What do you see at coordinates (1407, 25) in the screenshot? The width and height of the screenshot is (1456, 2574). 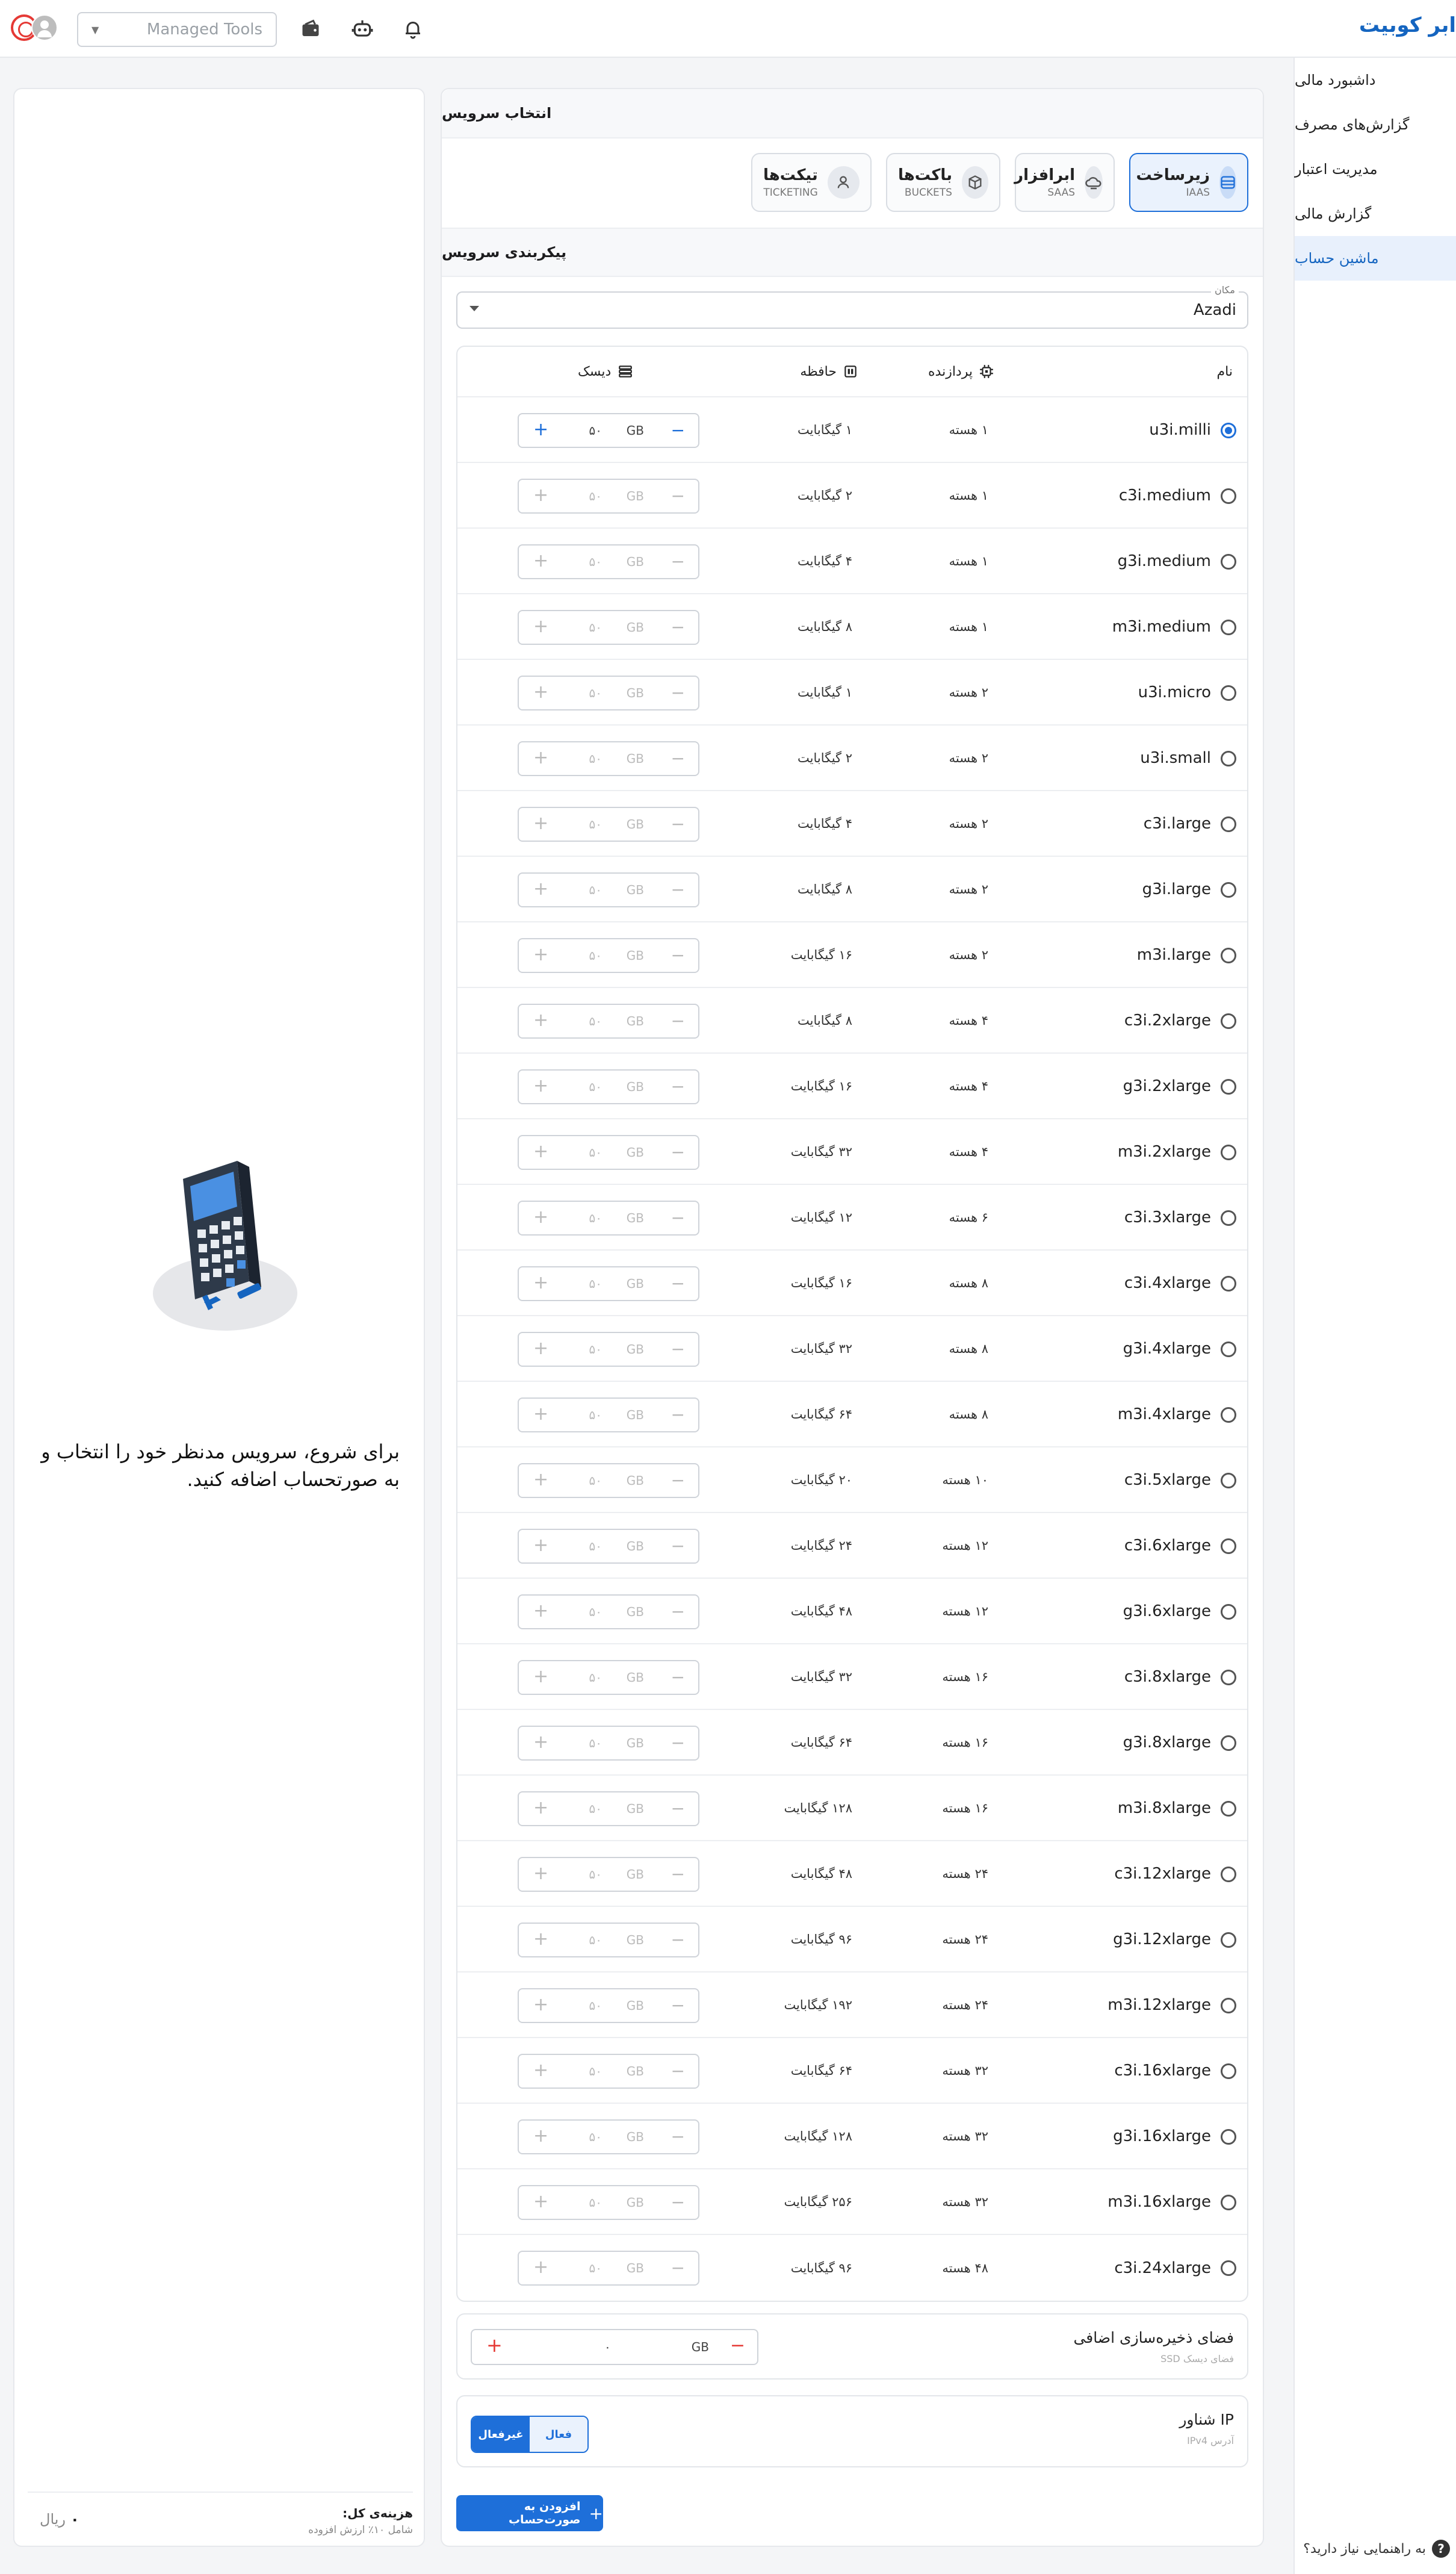 I see `brand-logo: ابر کوبیت` at bounding box center [1407, 25].